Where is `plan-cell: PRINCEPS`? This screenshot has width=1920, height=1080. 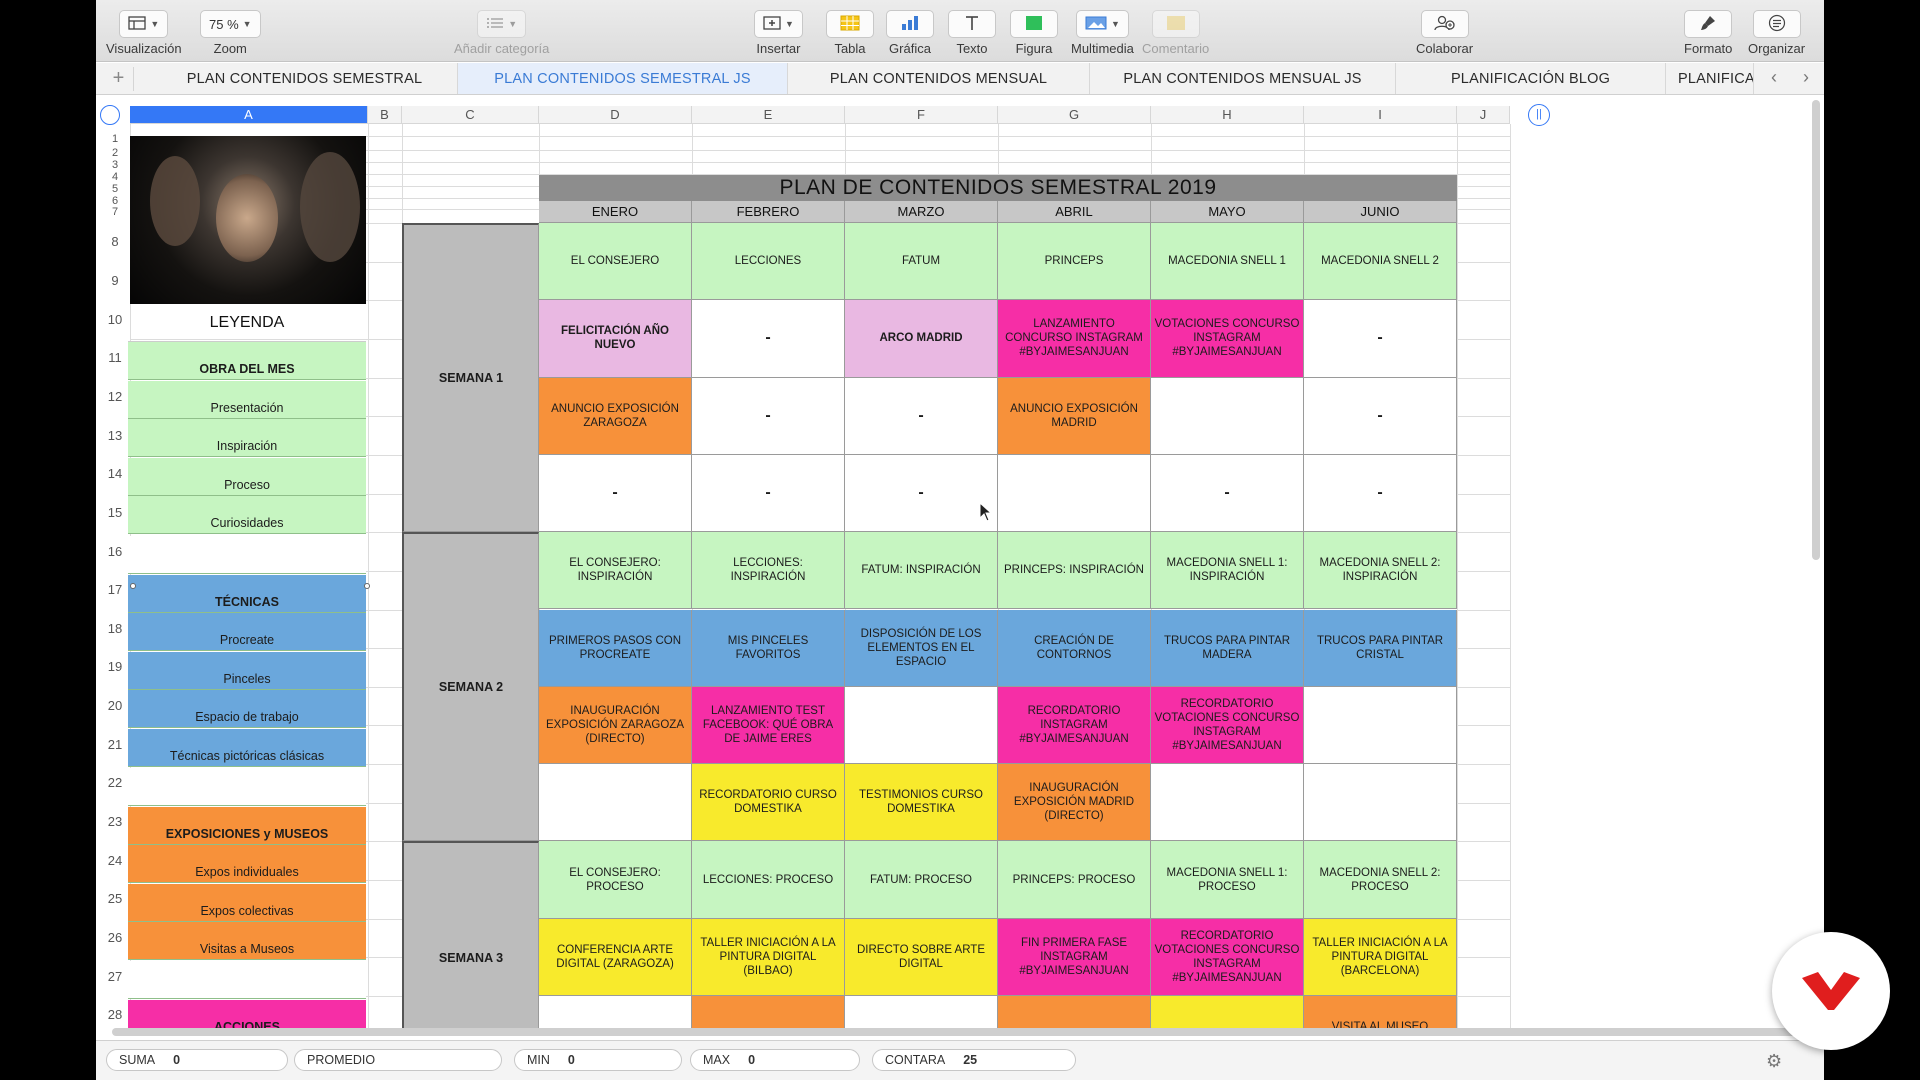
plan-cell: PRINCEPS is located at coordinates (1074, 262).